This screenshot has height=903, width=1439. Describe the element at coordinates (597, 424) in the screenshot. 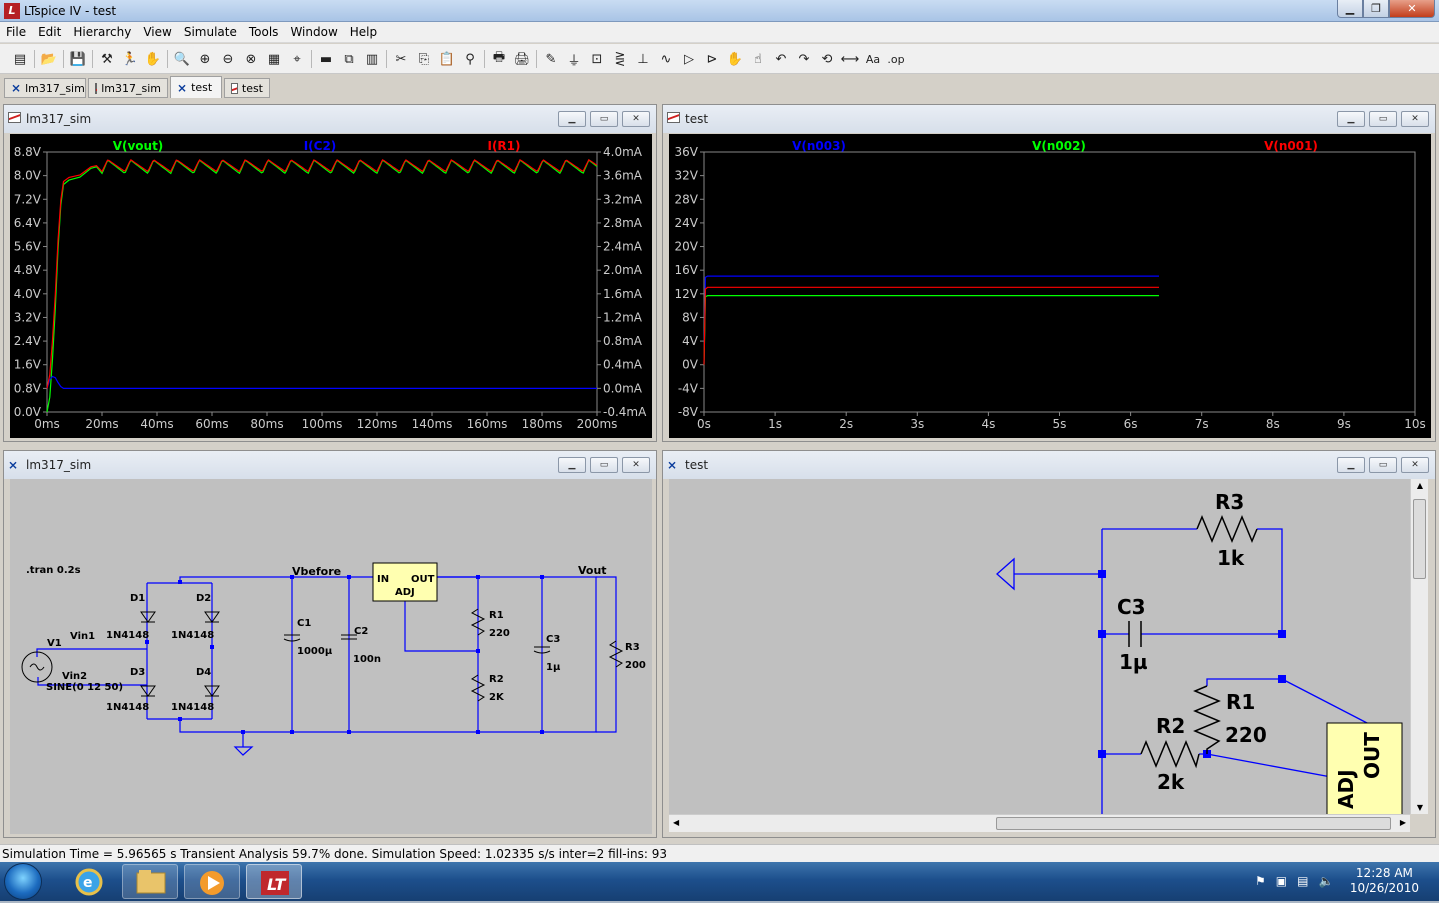

I see `x-tick-label: 200ms` at that location.